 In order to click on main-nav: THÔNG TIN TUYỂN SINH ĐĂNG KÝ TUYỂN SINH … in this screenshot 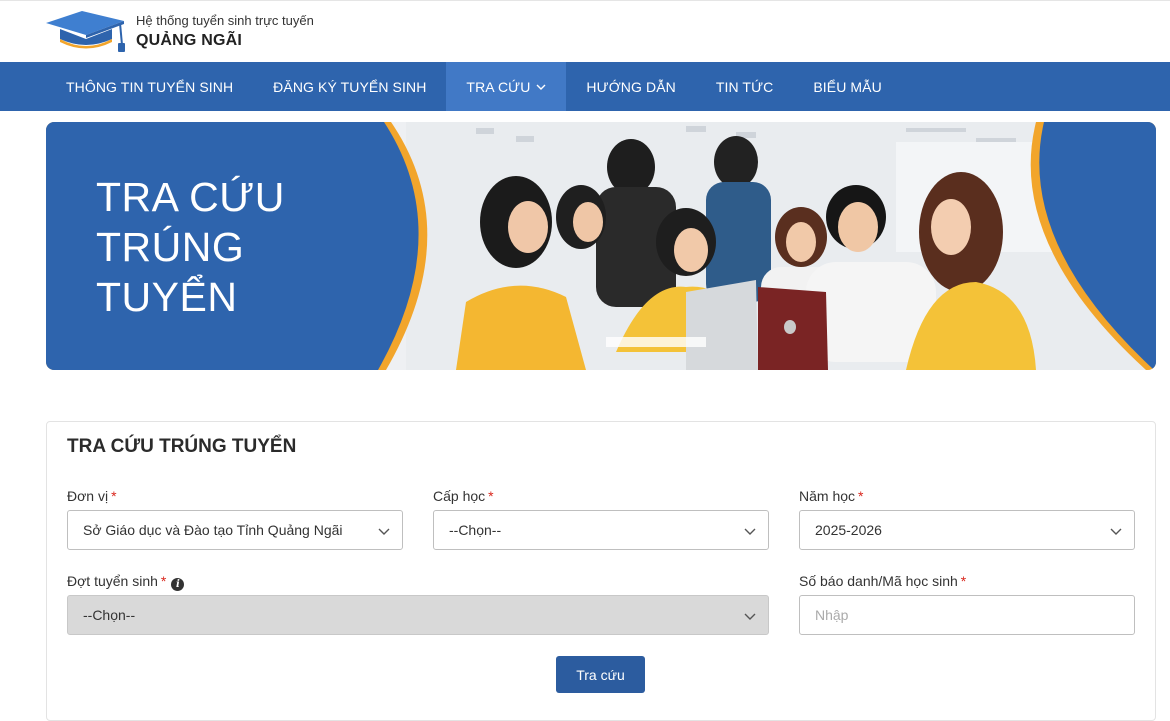, I will do `click(585, 86)`.